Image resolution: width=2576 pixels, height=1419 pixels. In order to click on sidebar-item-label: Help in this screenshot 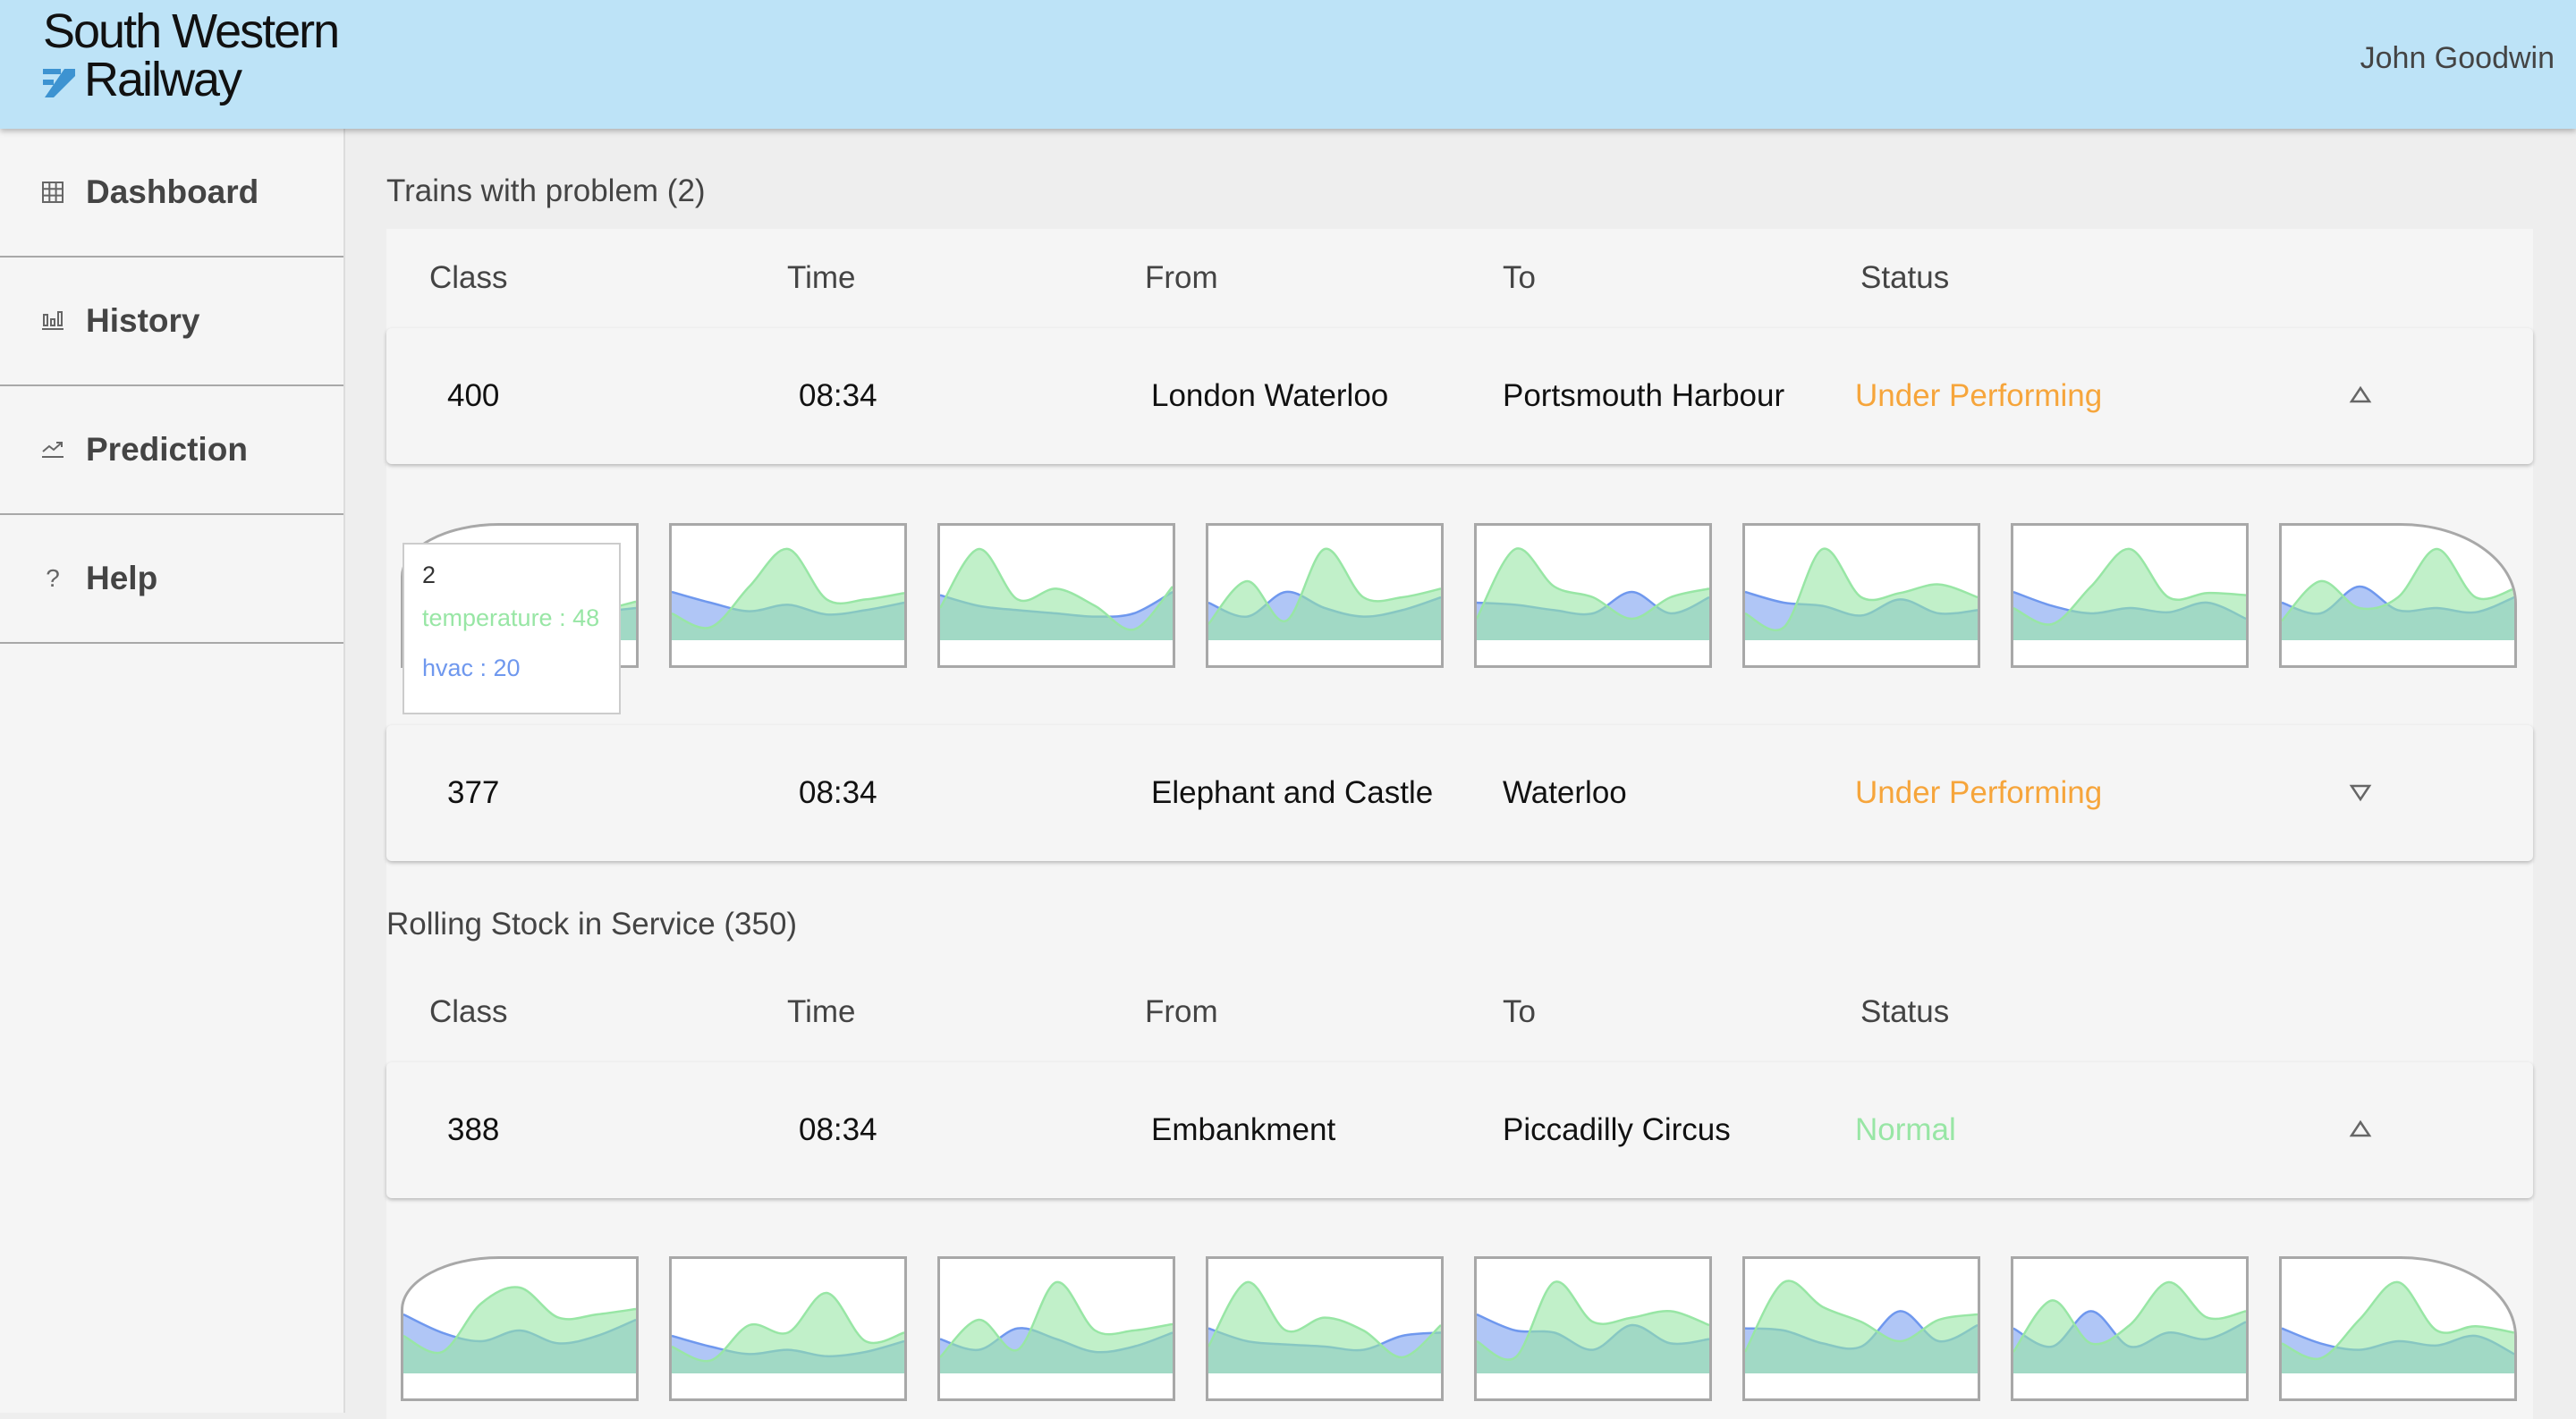, I will do `click(122, 578)`.